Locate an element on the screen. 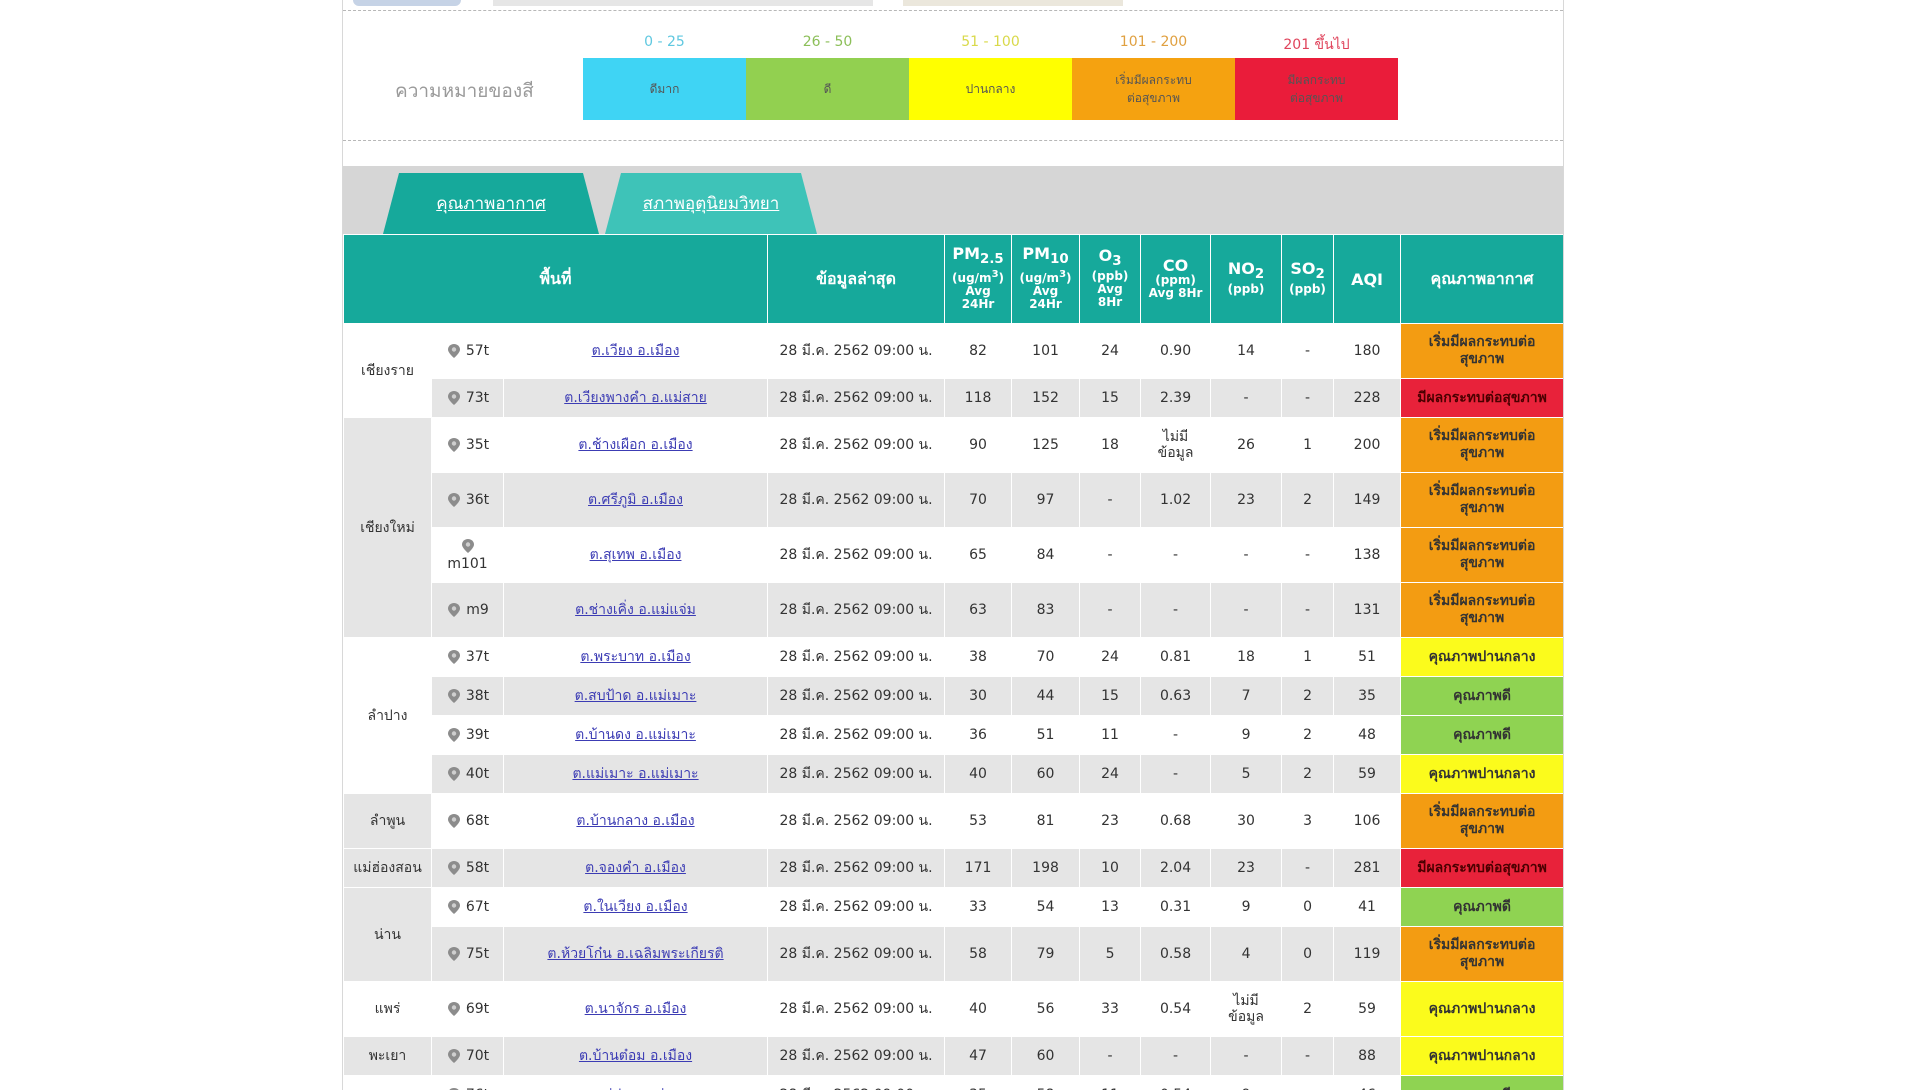 The width and height of the screenshot is (1920, 1090). station-cell: 38t is located at coordinates (467, 696).